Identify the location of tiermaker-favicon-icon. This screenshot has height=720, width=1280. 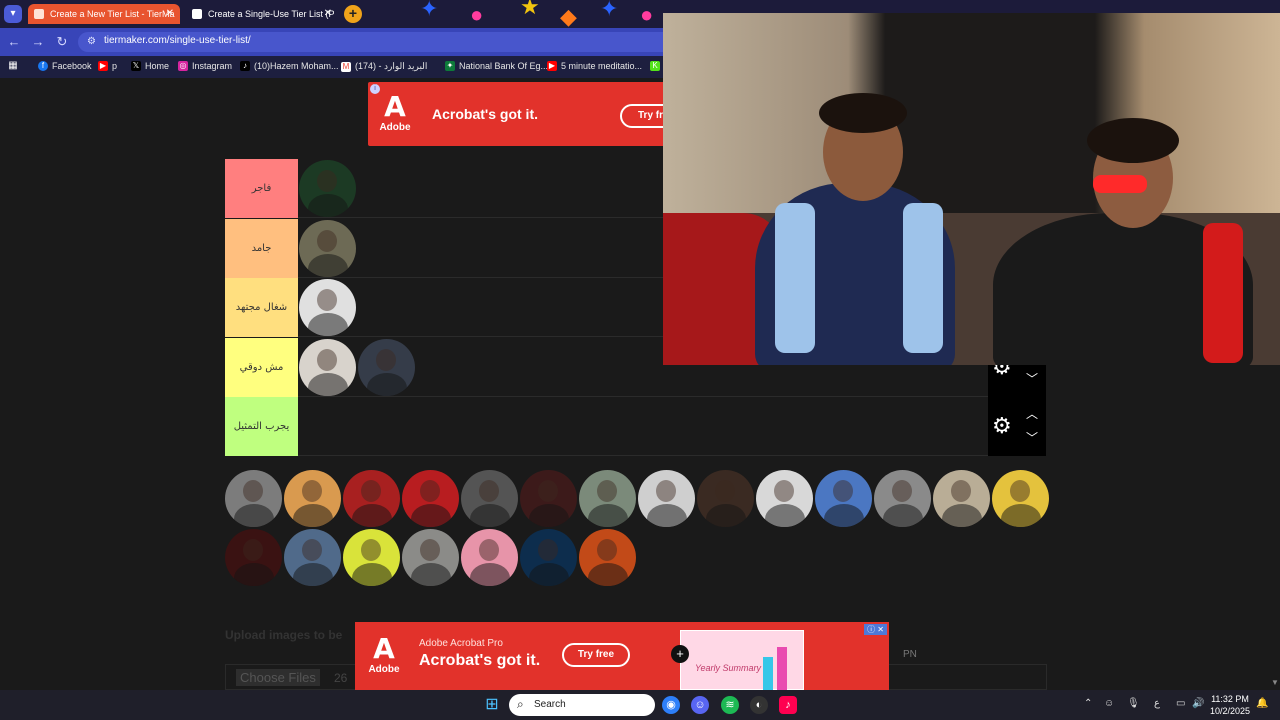
(197, 14).